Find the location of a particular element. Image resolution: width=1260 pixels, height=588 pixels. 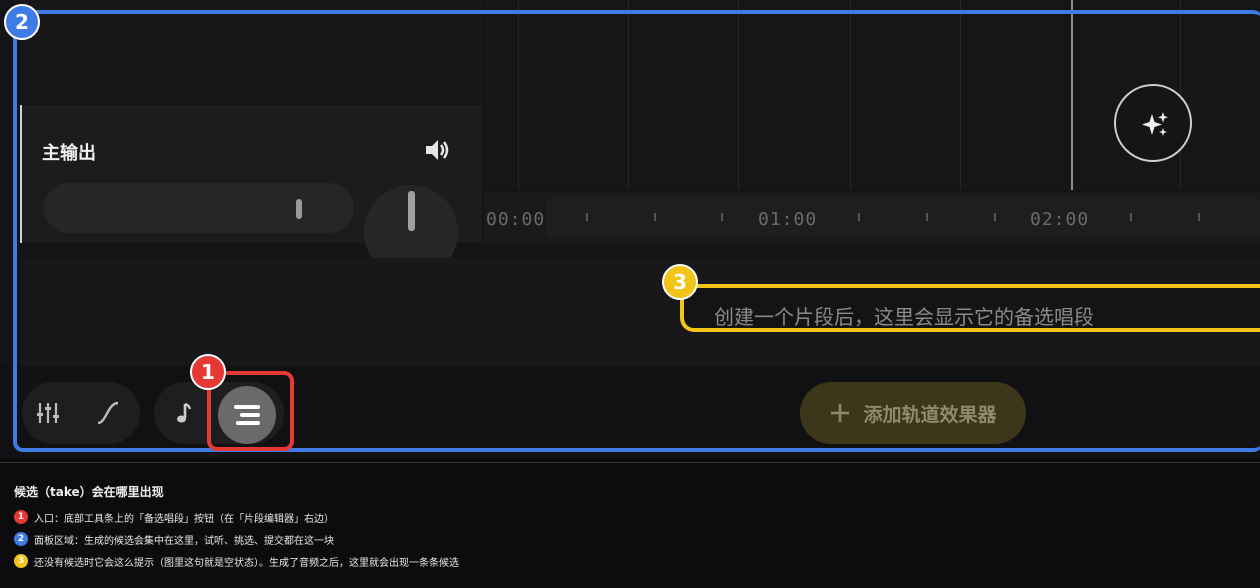

legend-item-text: 面板区域：生成的候选会集中在这里，试听、挑选、提交都在这一块 is located at coordinates (184, 541).